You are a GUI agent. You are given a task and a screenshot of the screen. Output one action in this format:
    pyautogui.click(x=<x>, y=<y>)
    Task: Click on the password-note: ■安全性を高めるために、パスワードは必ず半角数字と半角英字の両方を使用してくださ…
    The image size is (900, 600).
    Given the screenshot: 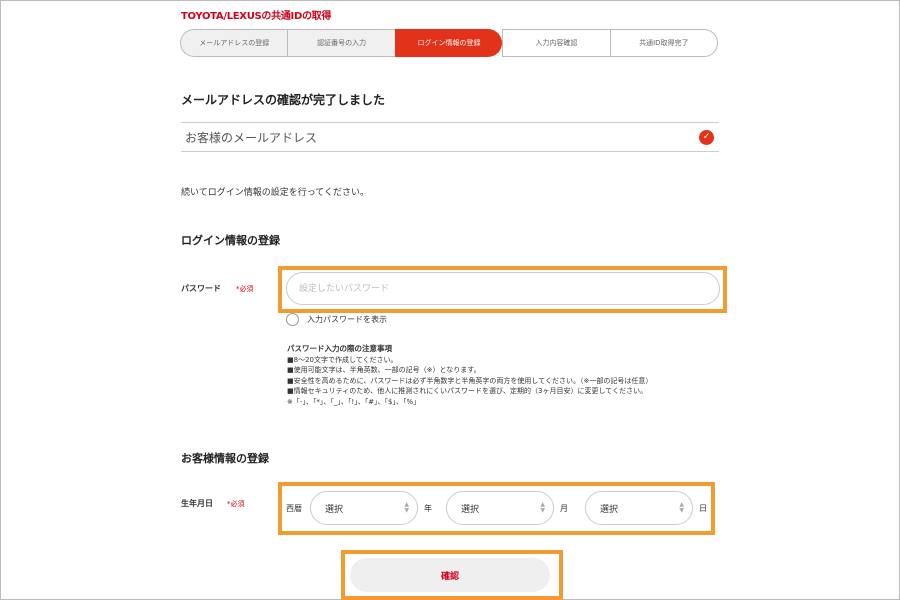 What is the action you would take?
    pyautogui.click(x=470, y=380)
    